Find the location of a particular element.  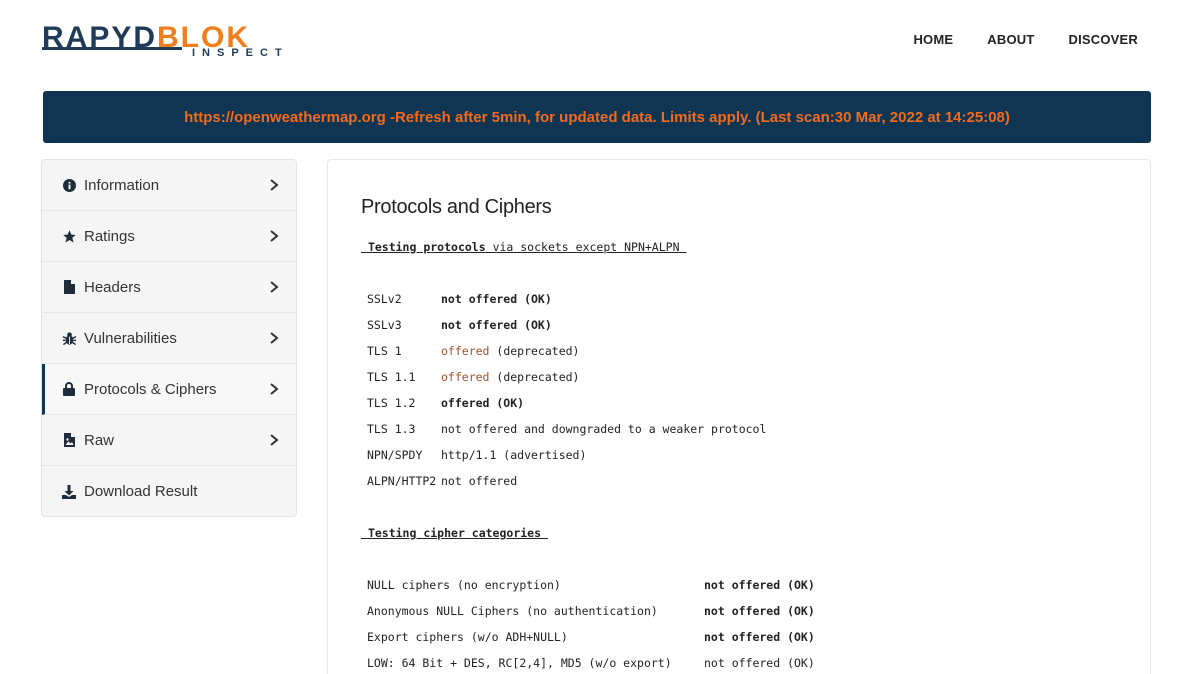

file-image-icon is located at coordinates (69, 440).